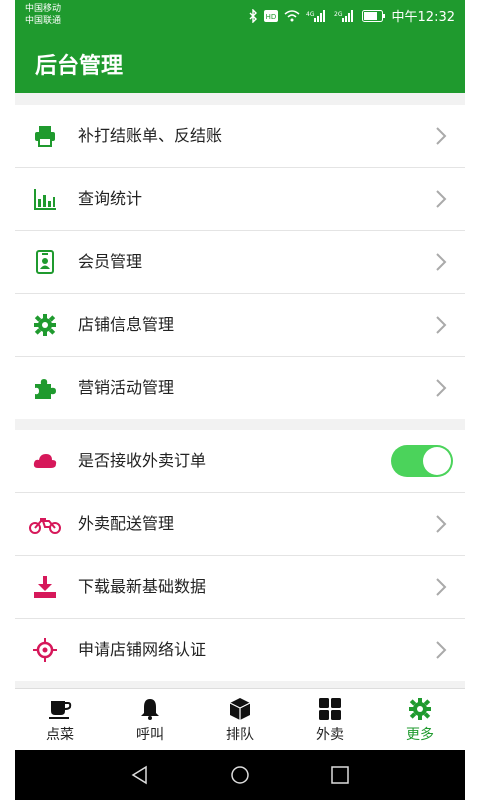 The width and height of the screenshot is (480, 800). What do you see at coordinates (43, 9) in the screenshot?
I see `carrier-1: 中国移动` at bounding box center [43, 9].